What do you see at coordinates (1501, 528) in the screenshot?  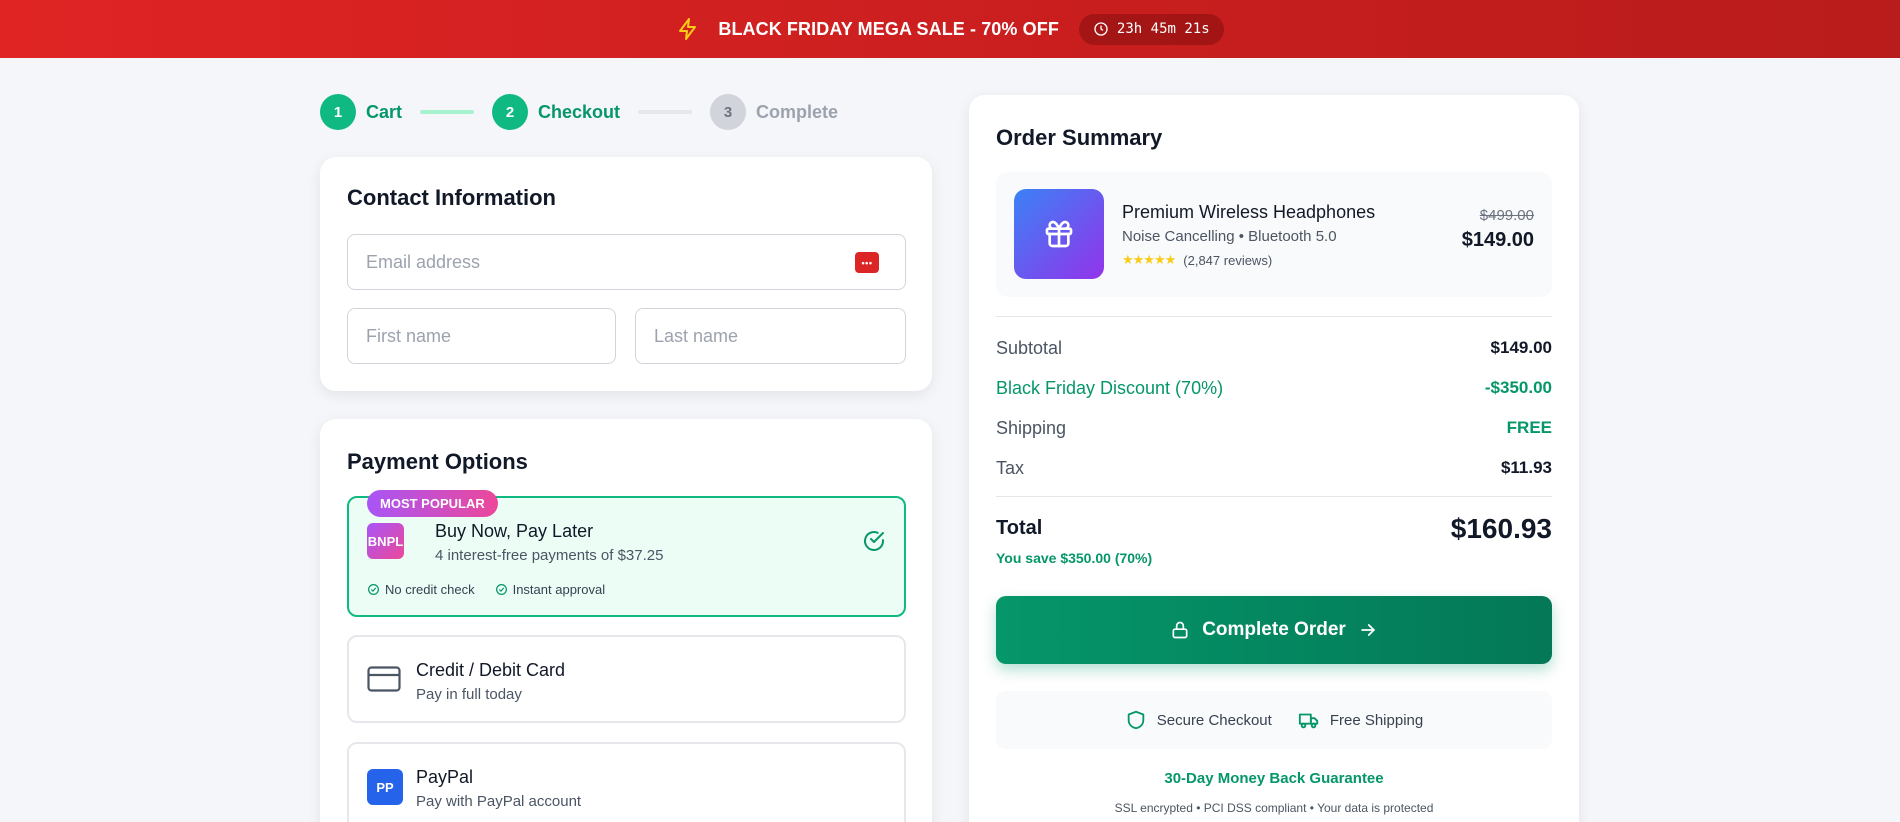 I see `total-value: $160.93` at bounding box center [1501, 528].